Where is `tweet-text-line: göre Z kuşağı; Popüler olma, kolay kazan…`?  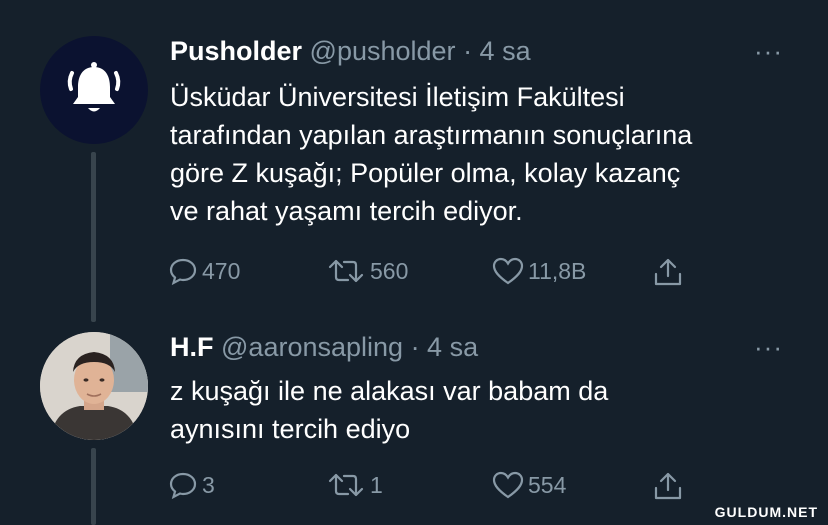
tweet-text-line: göre Z kuşağı; Popüler olma, kolay kazan… is located at coordinates (425, 173).